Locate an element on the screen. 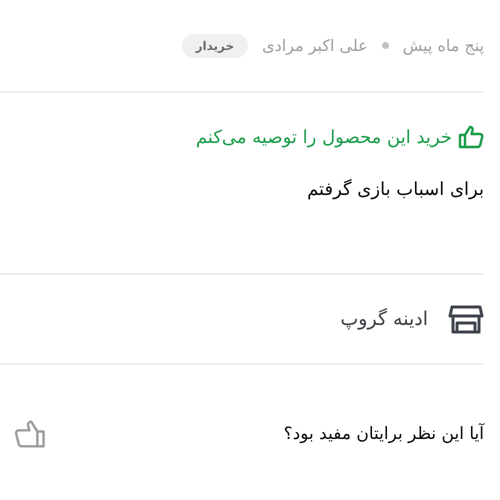  buyer-badge: خریدار is located at coordinates (215, 46).